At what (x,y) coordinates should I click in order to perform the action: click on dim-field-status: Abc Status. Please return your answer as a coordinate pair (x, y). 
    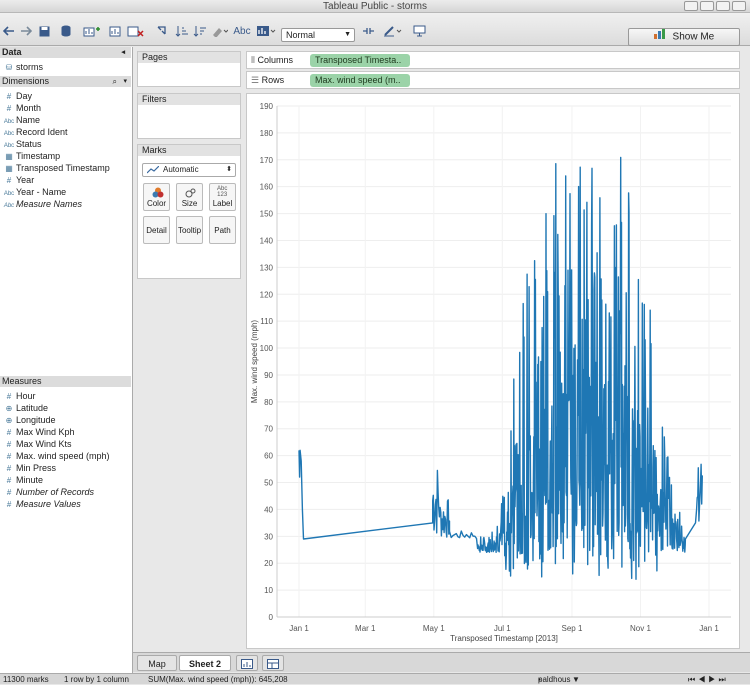
    Looking at the image, I should click on (22, 144).